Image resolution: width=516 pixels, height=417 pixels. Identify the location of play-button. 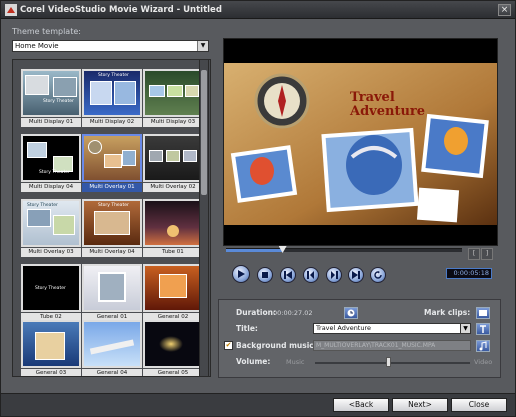
(241, 274).